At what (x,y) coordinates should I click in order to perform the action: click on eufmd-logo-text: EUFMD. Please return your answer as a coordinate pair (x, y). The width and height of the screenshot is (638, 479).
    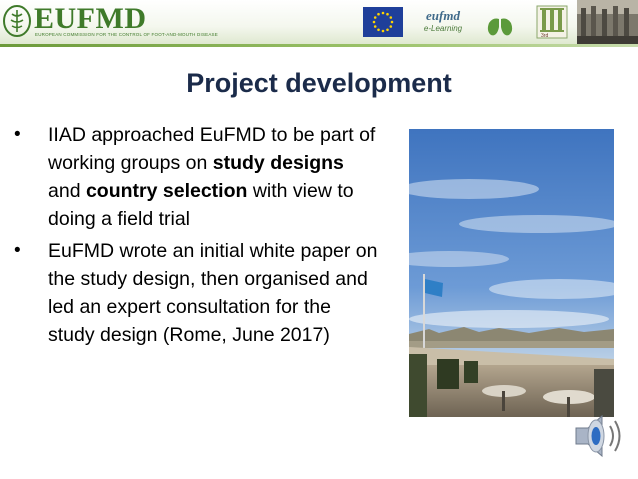
    Looking at the image, I should click on (90, 18).